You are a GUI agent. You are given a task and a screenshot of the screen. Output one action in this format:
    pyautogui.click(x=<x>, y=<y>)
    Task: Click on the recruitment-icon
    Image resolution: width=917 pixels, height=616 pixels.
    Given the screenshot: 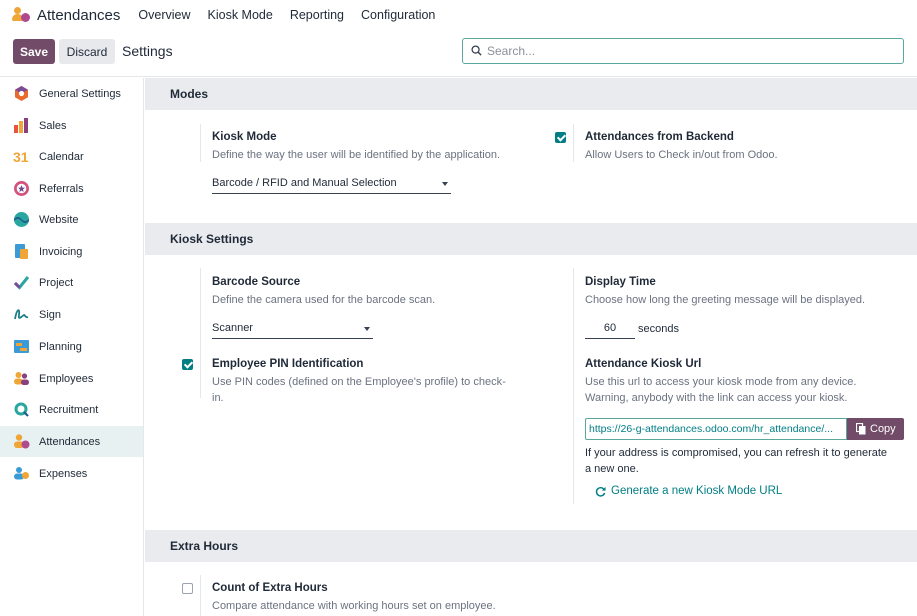 What is the action you would take?
    pyautogui.click(x=21, y=409)
    